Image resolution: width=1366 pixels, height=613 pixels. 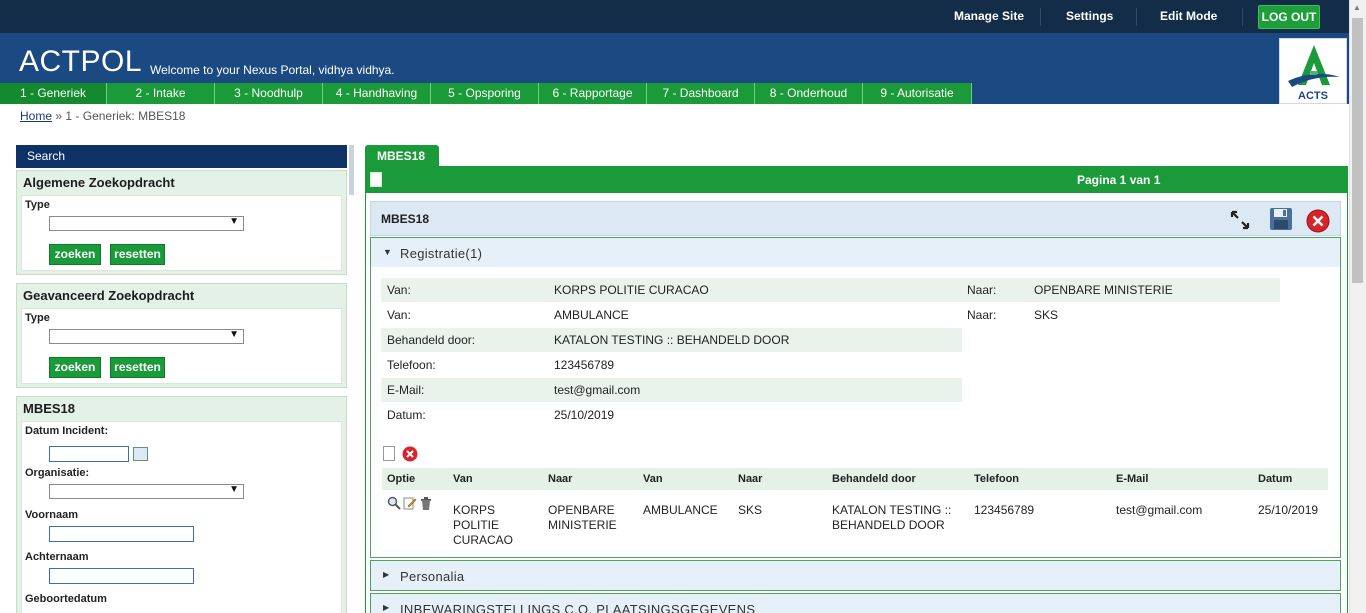 I want to click on form-title: MBES18, so click(x=405, y=219).